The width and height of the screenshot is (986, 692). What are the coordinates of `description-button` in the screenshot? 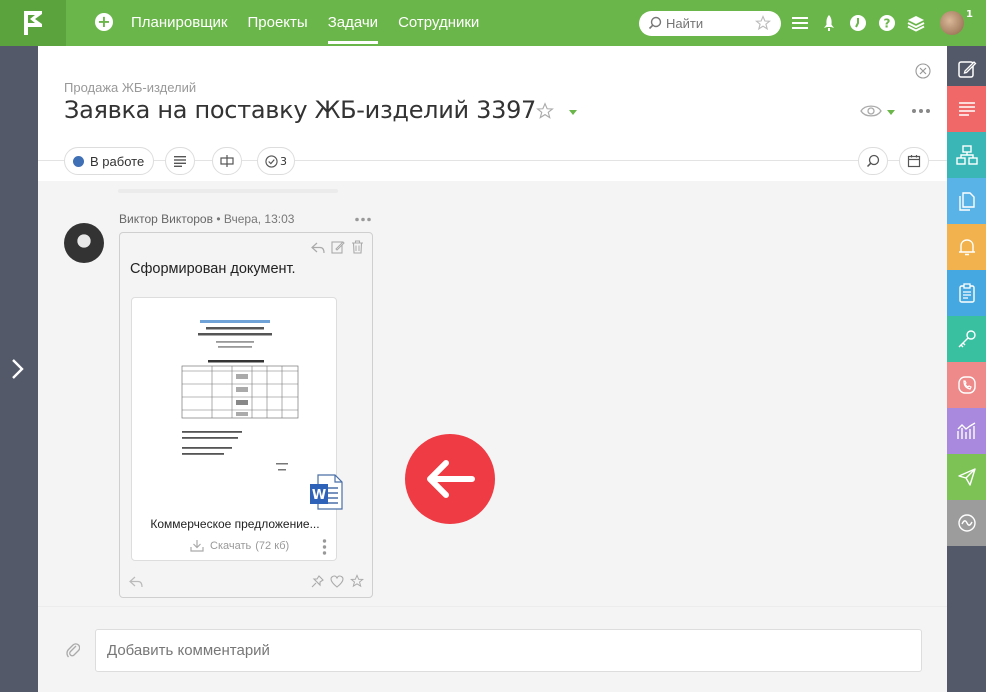 It's located at (180, 161).